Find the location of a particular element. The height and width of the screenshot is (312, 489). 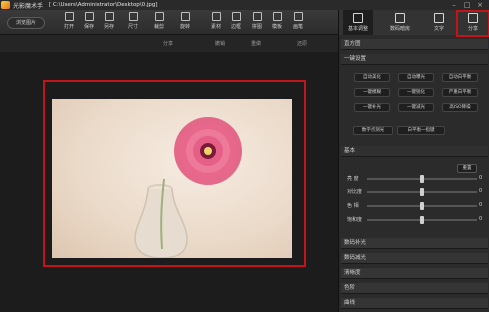

section-clarity: 清晰度 is located at coordinates (414, 273).